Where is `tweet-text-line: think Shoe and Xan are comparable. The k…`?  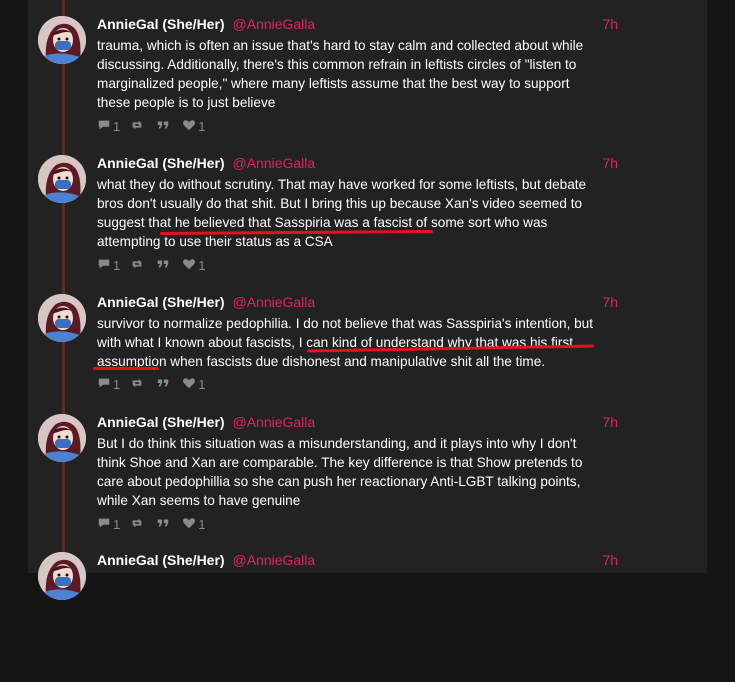
tweet-text-line: think Shoe and Xan are comparable. The k… is located at coordinates (340, 462).